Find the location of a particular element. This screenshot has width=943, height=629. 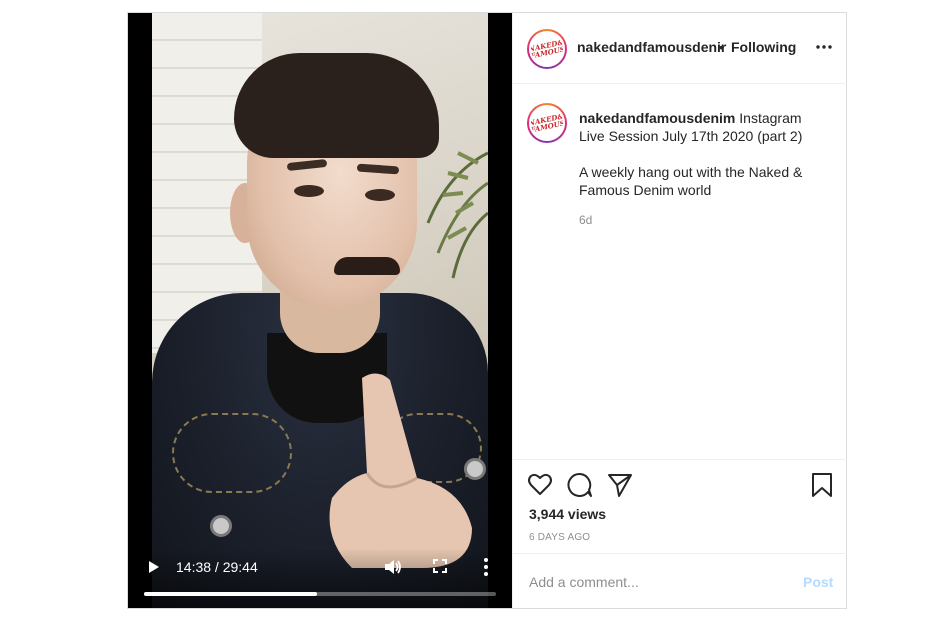

video-progress-bar is located at coordinates (320, 594).